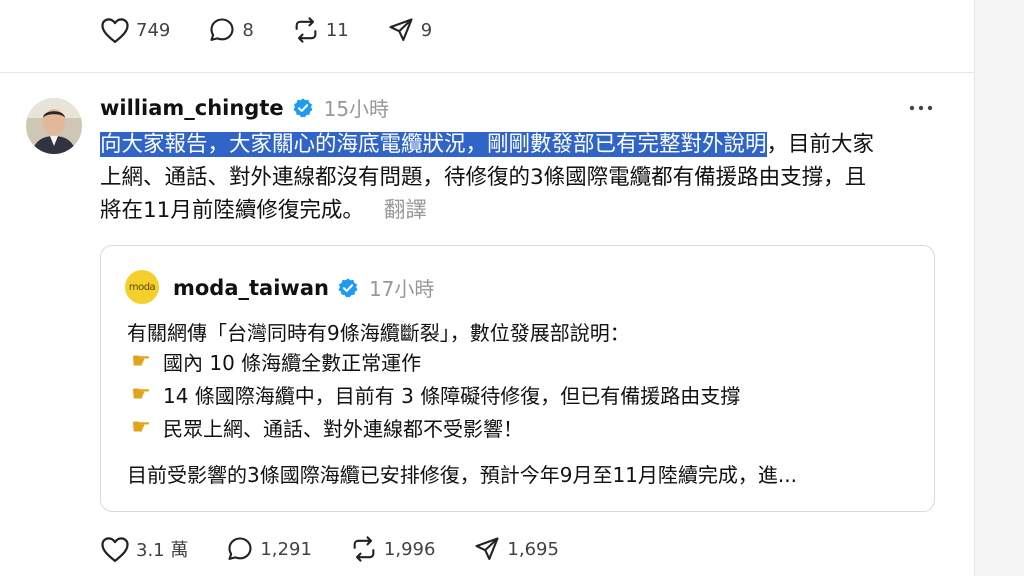 The width and height of the screenshot is (1024, 576). I want to click on comment-button: 1,291, so click(269, 549).